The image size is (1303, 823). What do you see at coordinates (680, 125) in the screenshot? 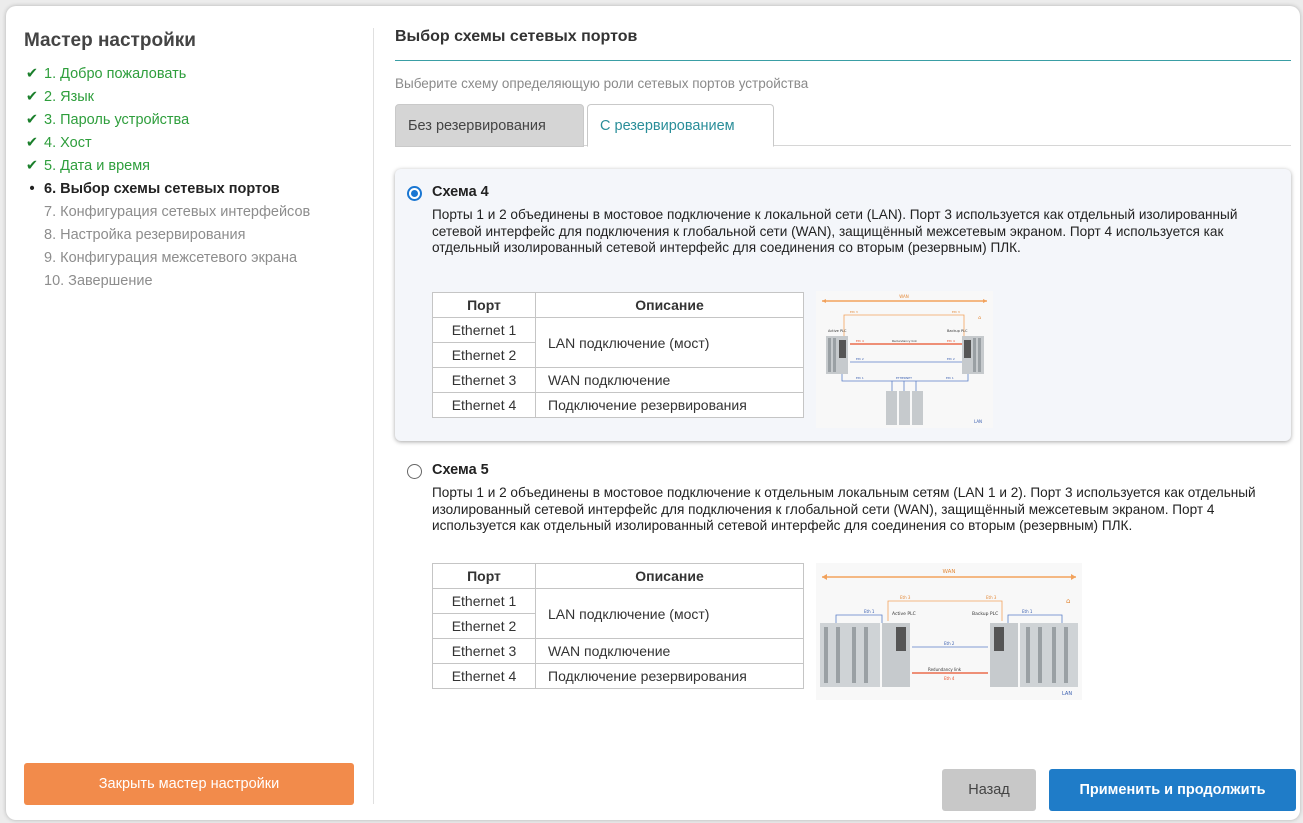
I see `tab-redundancy: С резервированием` at bounding box center [680, 125].